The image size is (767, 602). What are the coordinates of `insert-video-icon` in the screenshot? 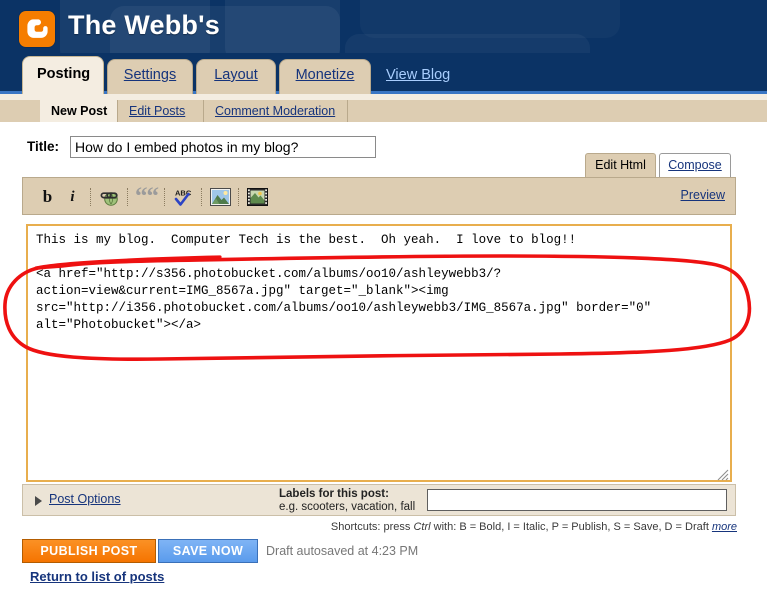 It's located at (257, 197).